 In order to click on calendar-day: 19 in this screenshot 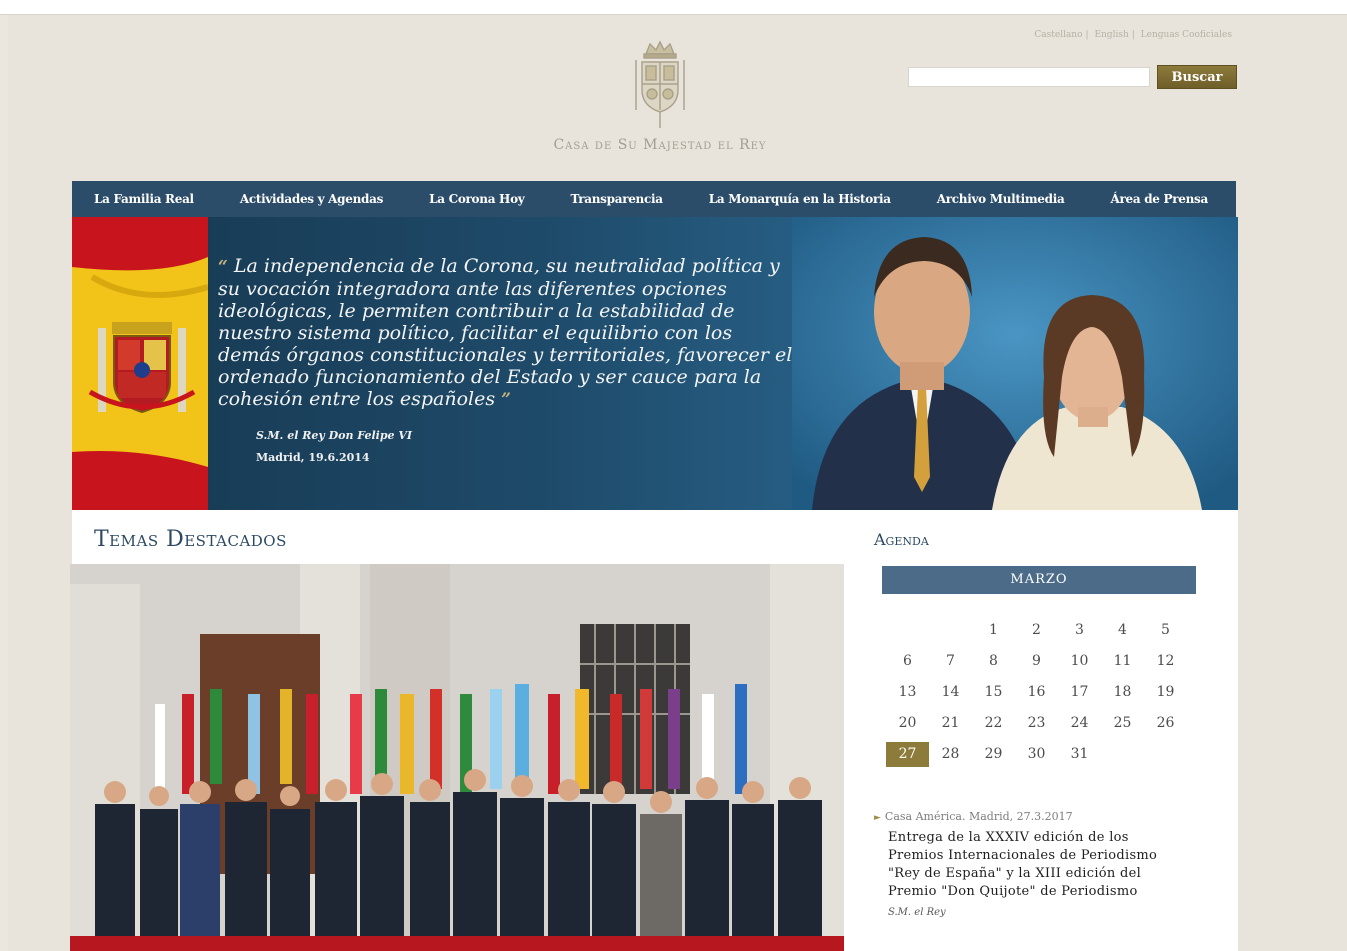, I will do `click(1165, 692)`.